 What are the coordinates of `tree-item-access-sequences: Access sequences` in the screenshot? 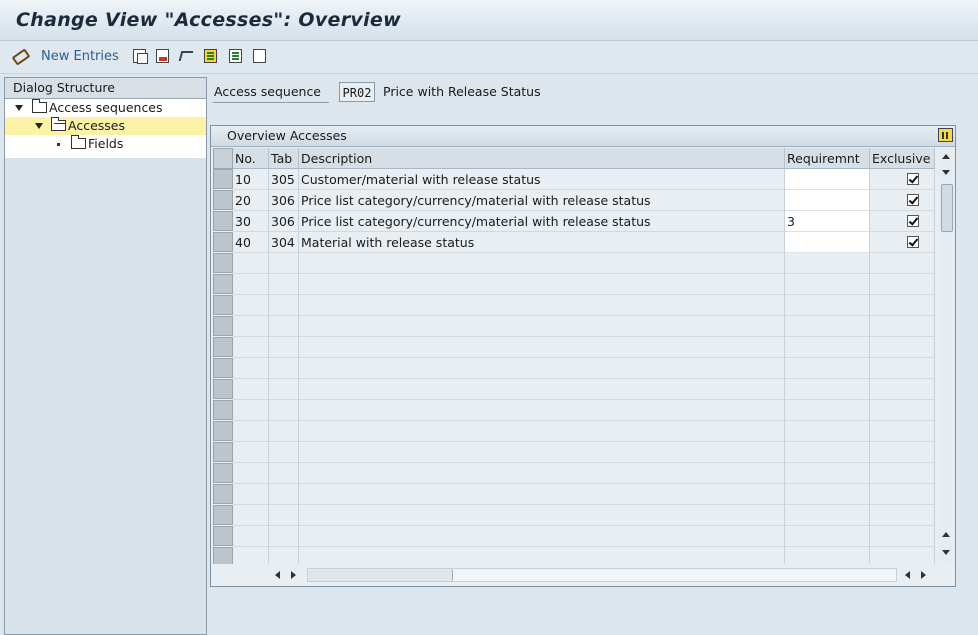 It's located at (105, 108).